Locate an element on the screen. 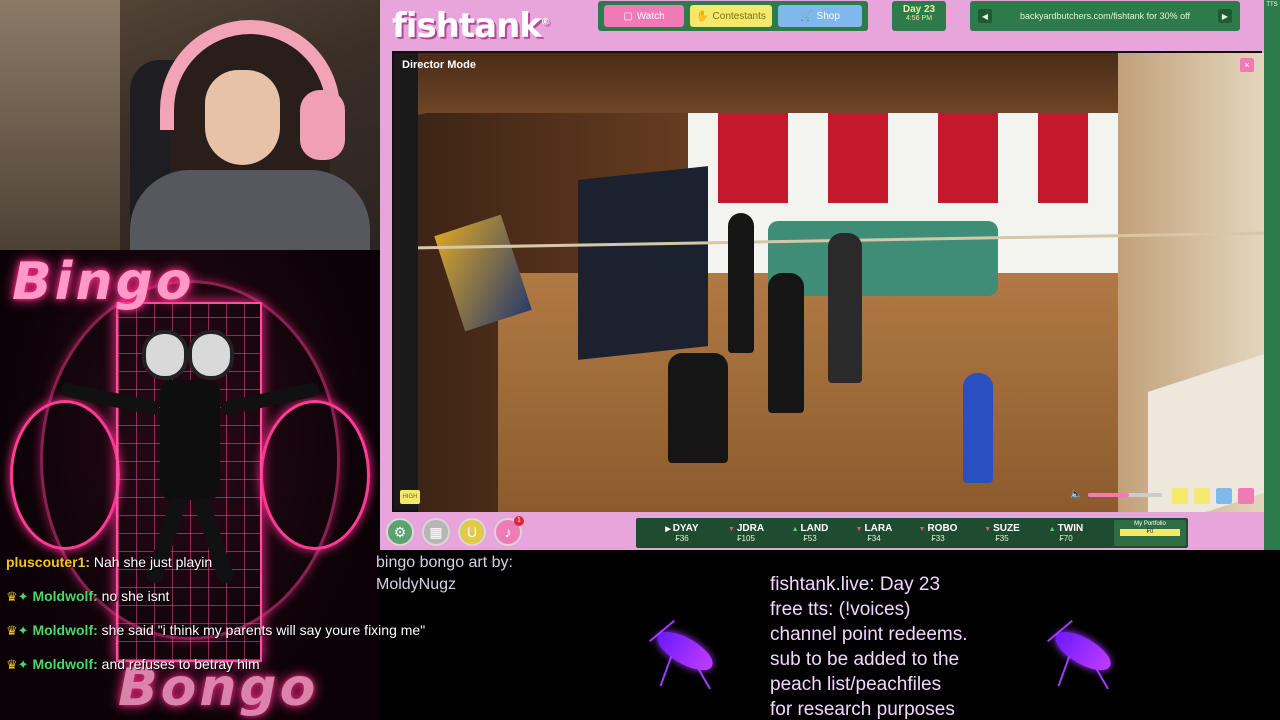  portfolio-widget: My Portfolio ₣0 is located at coordinates (1150, 533).